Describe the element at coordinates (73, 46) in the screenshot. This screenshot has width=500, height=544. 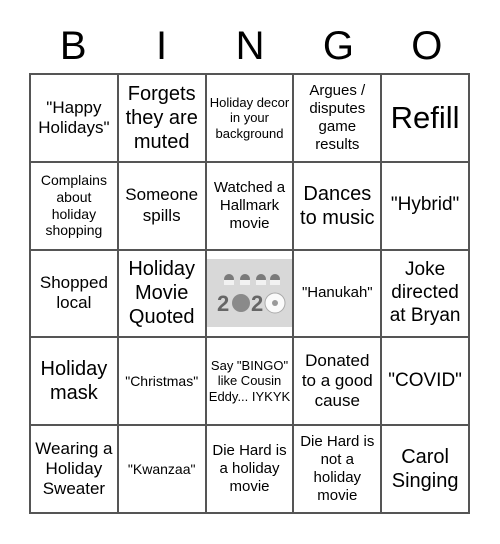
I see `header-letter-b: B` at that location.